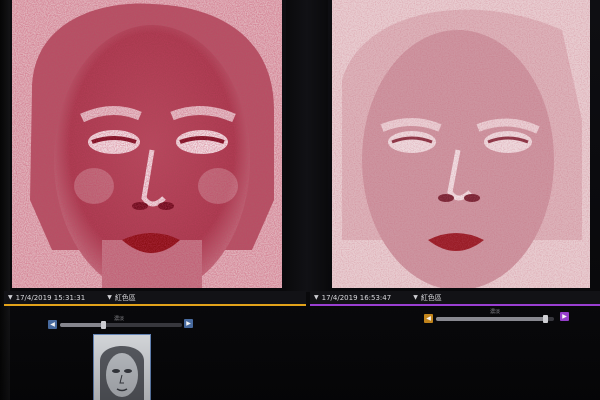  I want to click on face-thumbnail, so click(122, 367).